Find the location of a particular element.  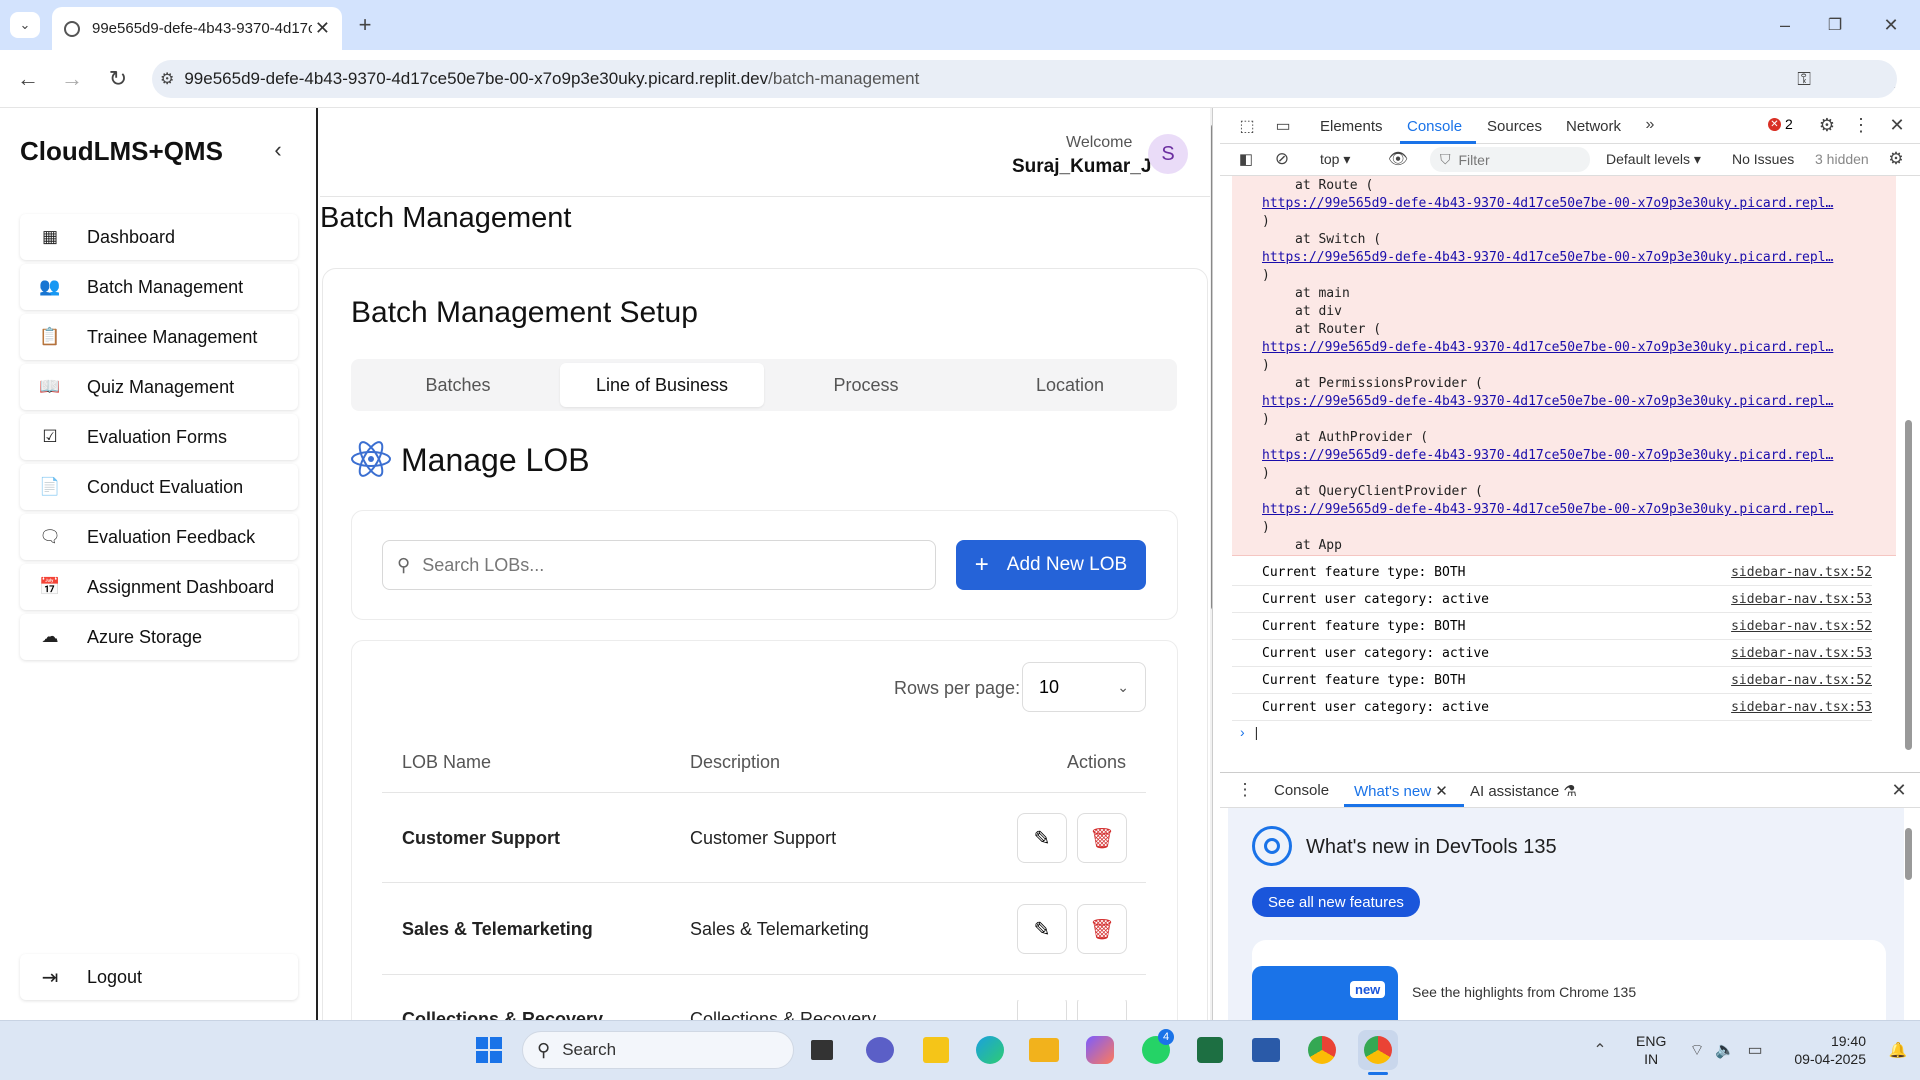

log-levels-select: Default levels ▾ is located at coordinates (1653, 159).